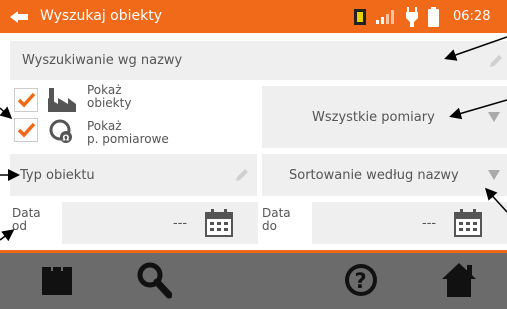 Image resolution: width=507 pixels, height=309 pixels. I want to click on date-from-value: ---, so click(180, 223).